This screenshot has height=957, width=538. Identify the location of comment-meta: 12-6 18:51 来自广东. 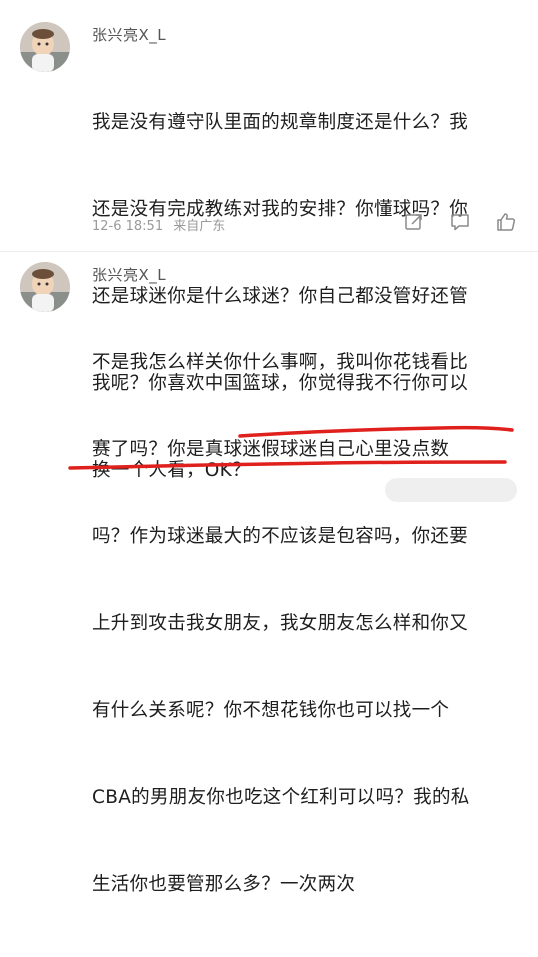
(161, 224).